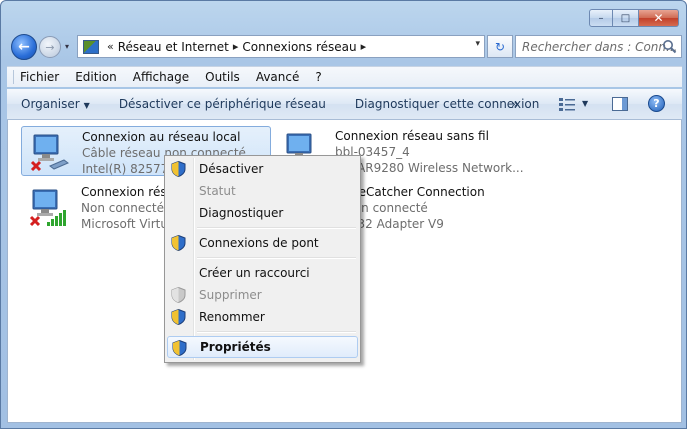  Describe the element at coordinates (372, 152) in the screenshot. I see `connection-status: bbl-03457_4` at that location.